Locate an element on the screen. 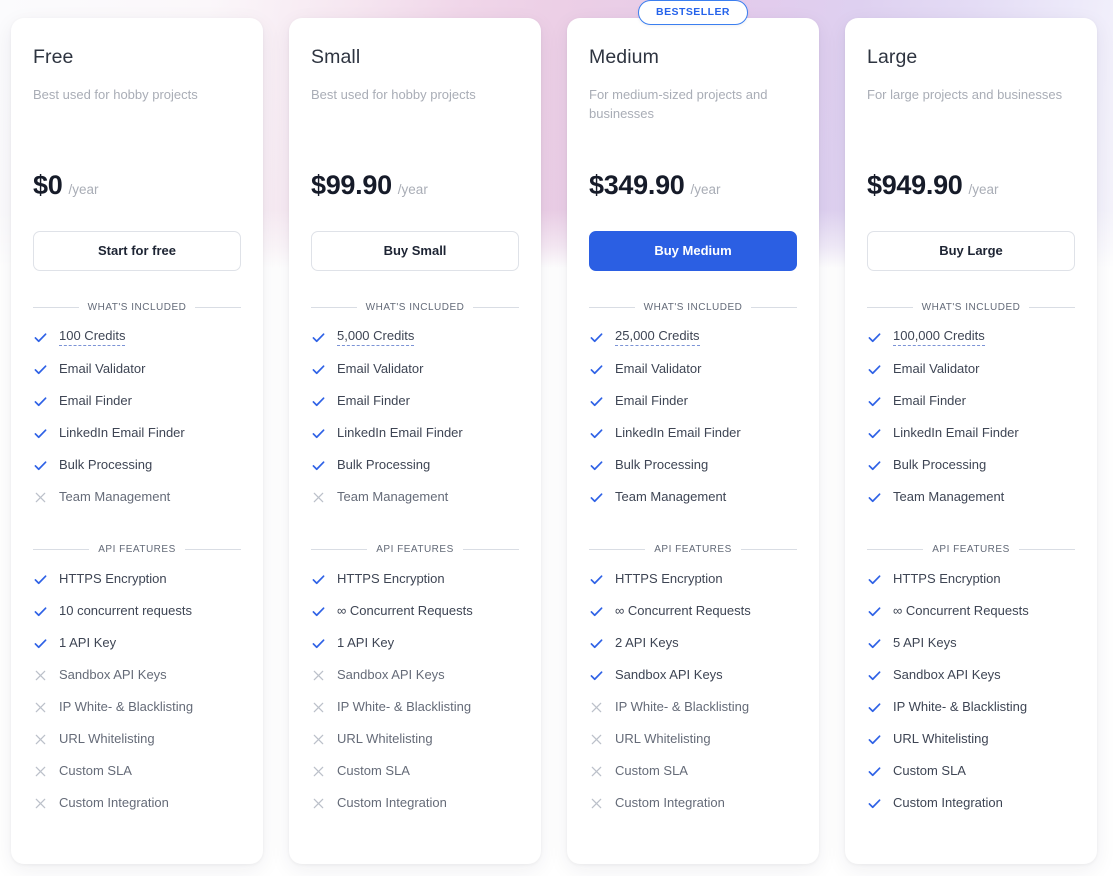 The width and height of the screenshot is (1113, 876). feature-label: 25,000 Credits is located at coordinates (657, 337).